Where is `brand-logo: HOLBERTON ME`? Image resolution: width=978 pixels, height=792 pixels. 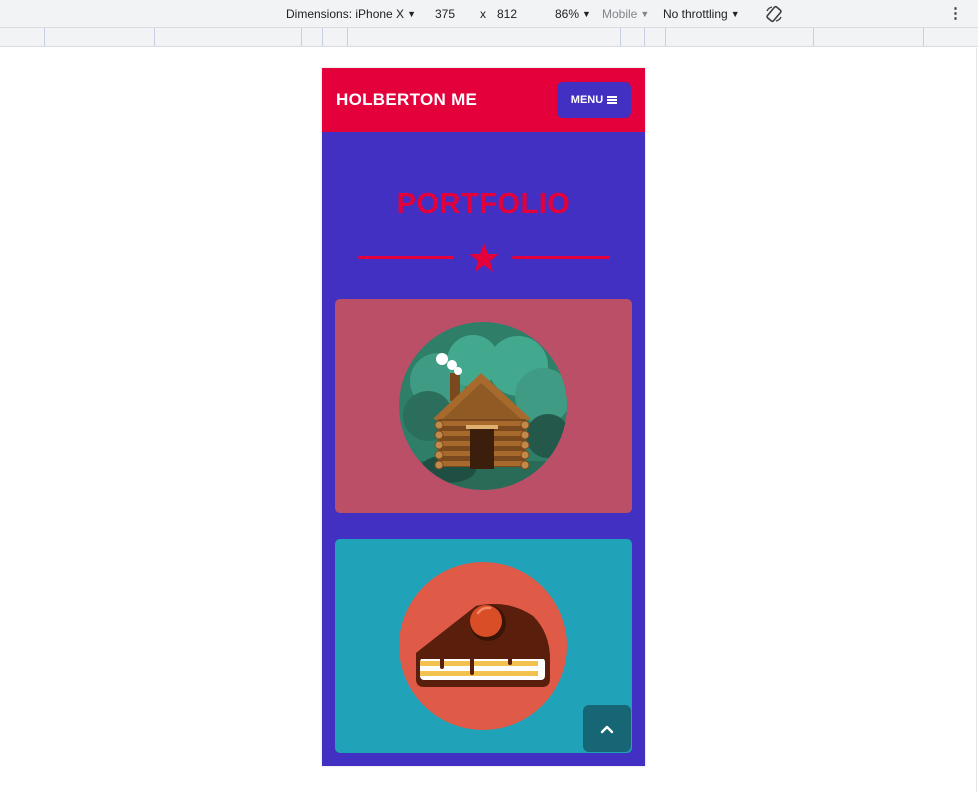
brand-logo: HOLBERTON ME is located at coordinates (406, 100).